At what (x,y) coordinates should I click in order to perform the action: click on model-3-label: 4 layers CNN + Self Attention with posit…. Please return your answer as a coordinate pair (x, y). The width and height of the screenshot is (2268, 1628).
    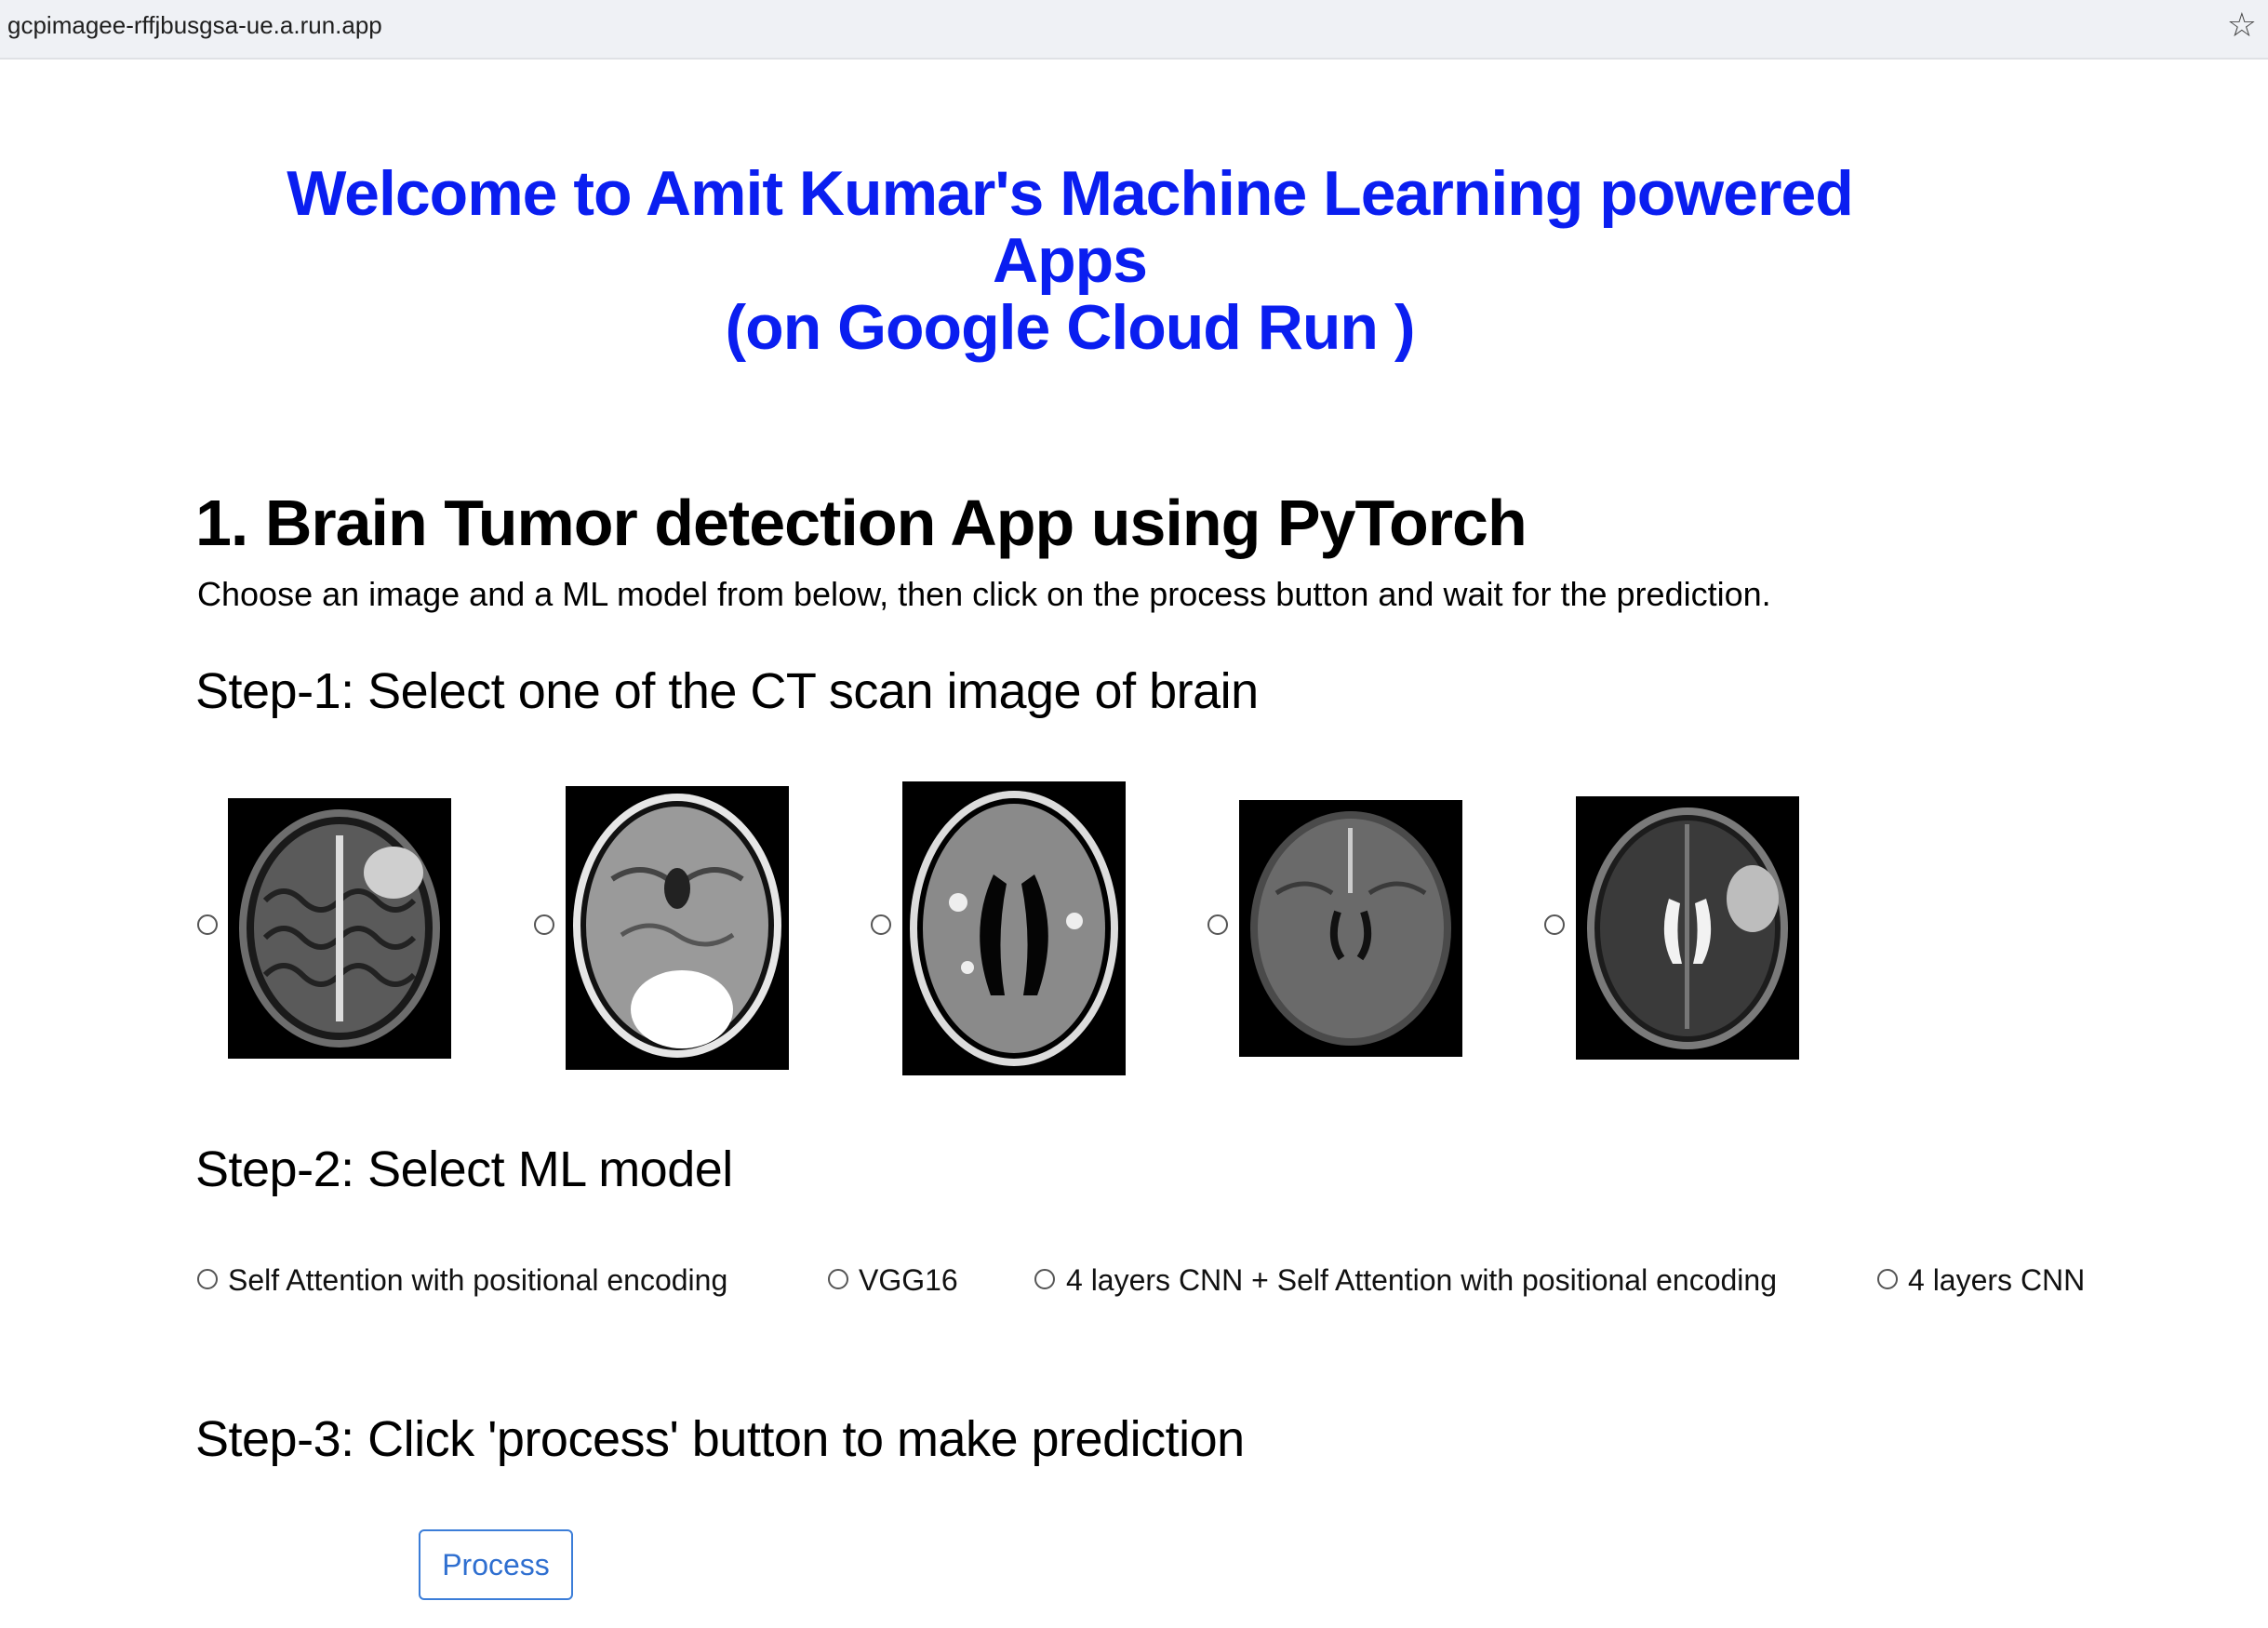
    Looking at the image, I should click on (1421, 1280).